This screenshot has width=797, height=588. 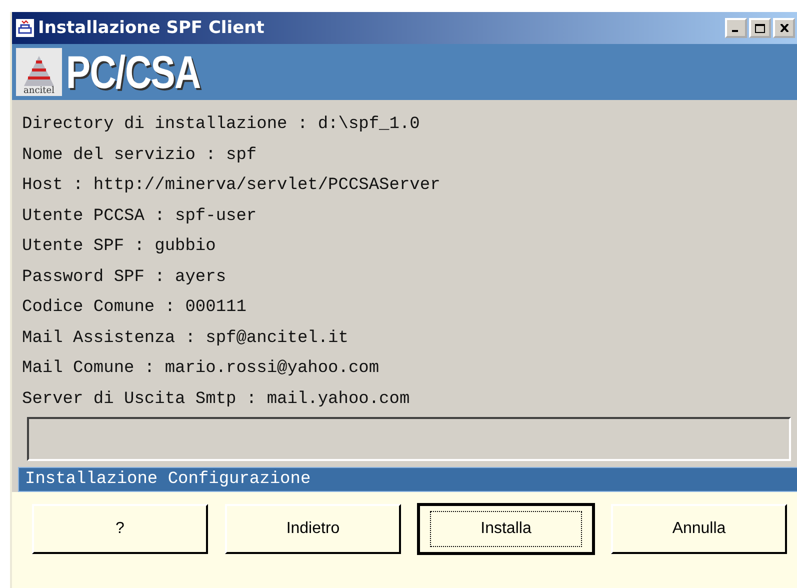 I want to click on dialog-button: Annulla, so click(x=699, y=529).